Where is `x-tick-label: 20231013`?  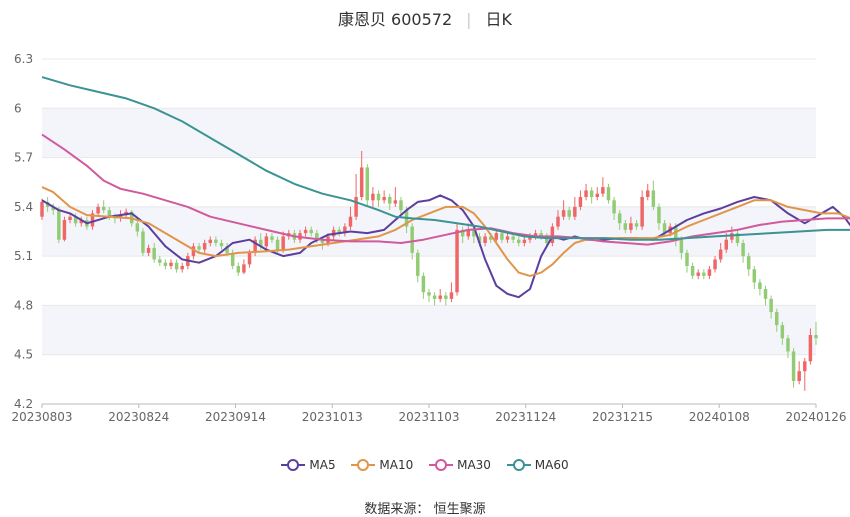 x-tick-label: 20231013 is located at coordinates (332, 417).